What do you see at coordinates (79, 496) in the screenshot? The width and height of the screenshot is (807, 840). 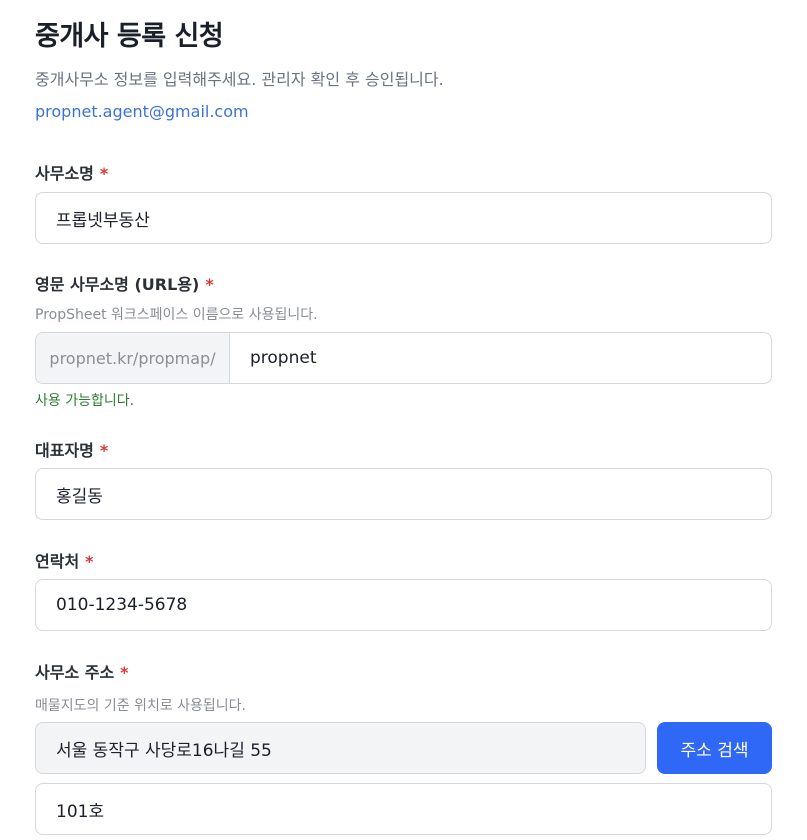 I see `representative-value: 홍길동` at bounding box center [79, 496].